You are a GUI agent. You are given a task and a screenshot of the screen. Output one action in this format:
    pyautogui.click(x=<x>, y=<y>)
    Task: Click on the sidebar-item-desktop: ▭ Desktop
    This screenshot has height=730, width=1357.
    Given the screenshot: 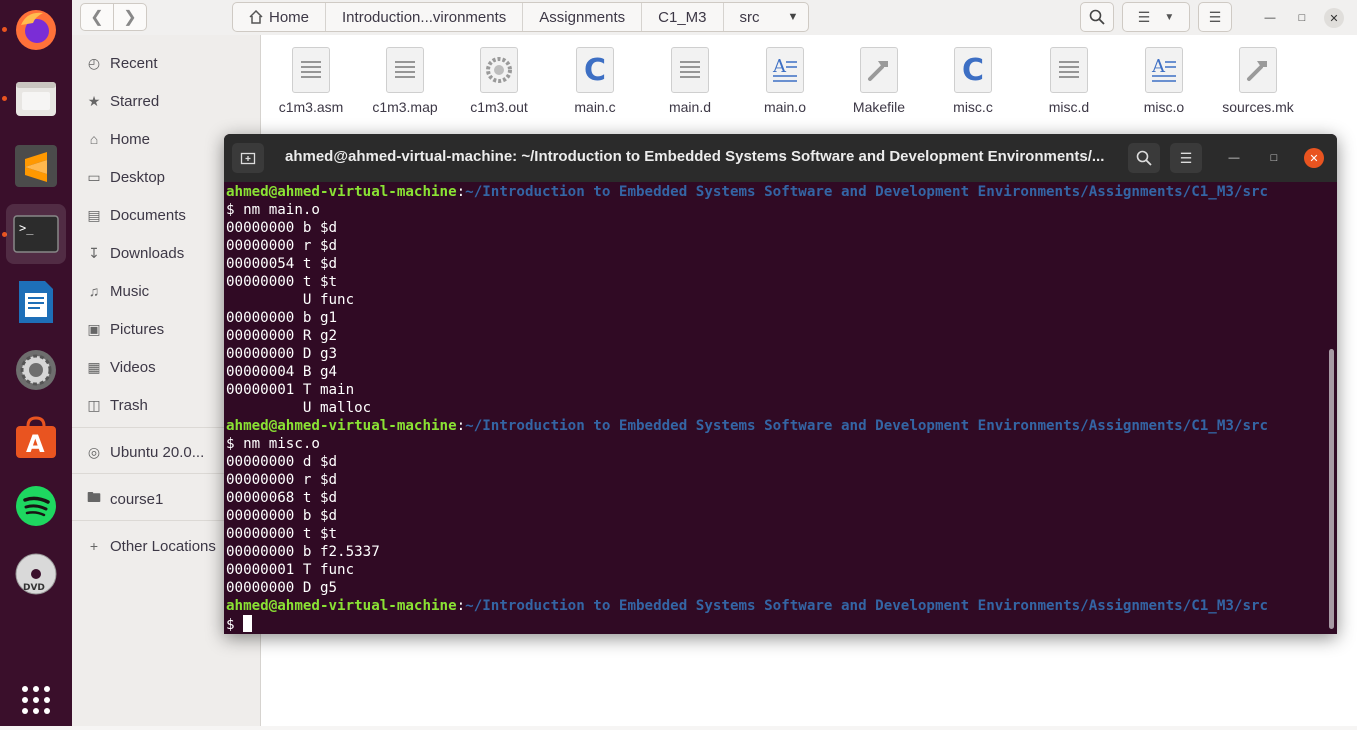 What is the action you would take?
    pyautogui.click(x=125, y=177)
    